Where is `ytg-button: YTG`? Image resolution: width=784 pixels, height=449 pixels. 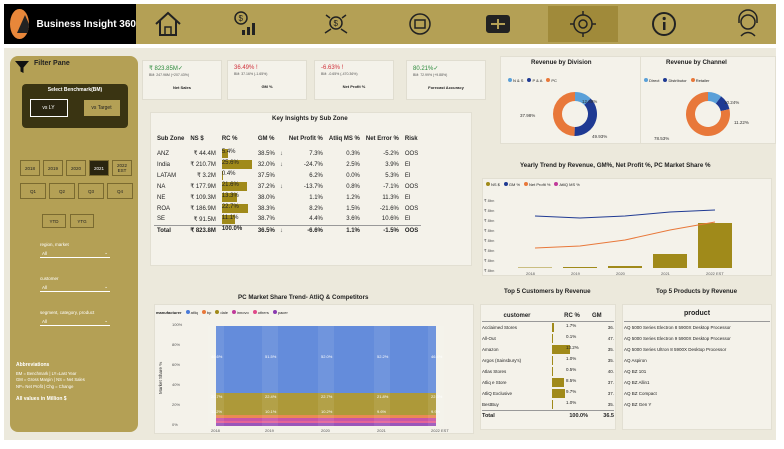
ytg-button: YTG is located at coordinates (82, 221).